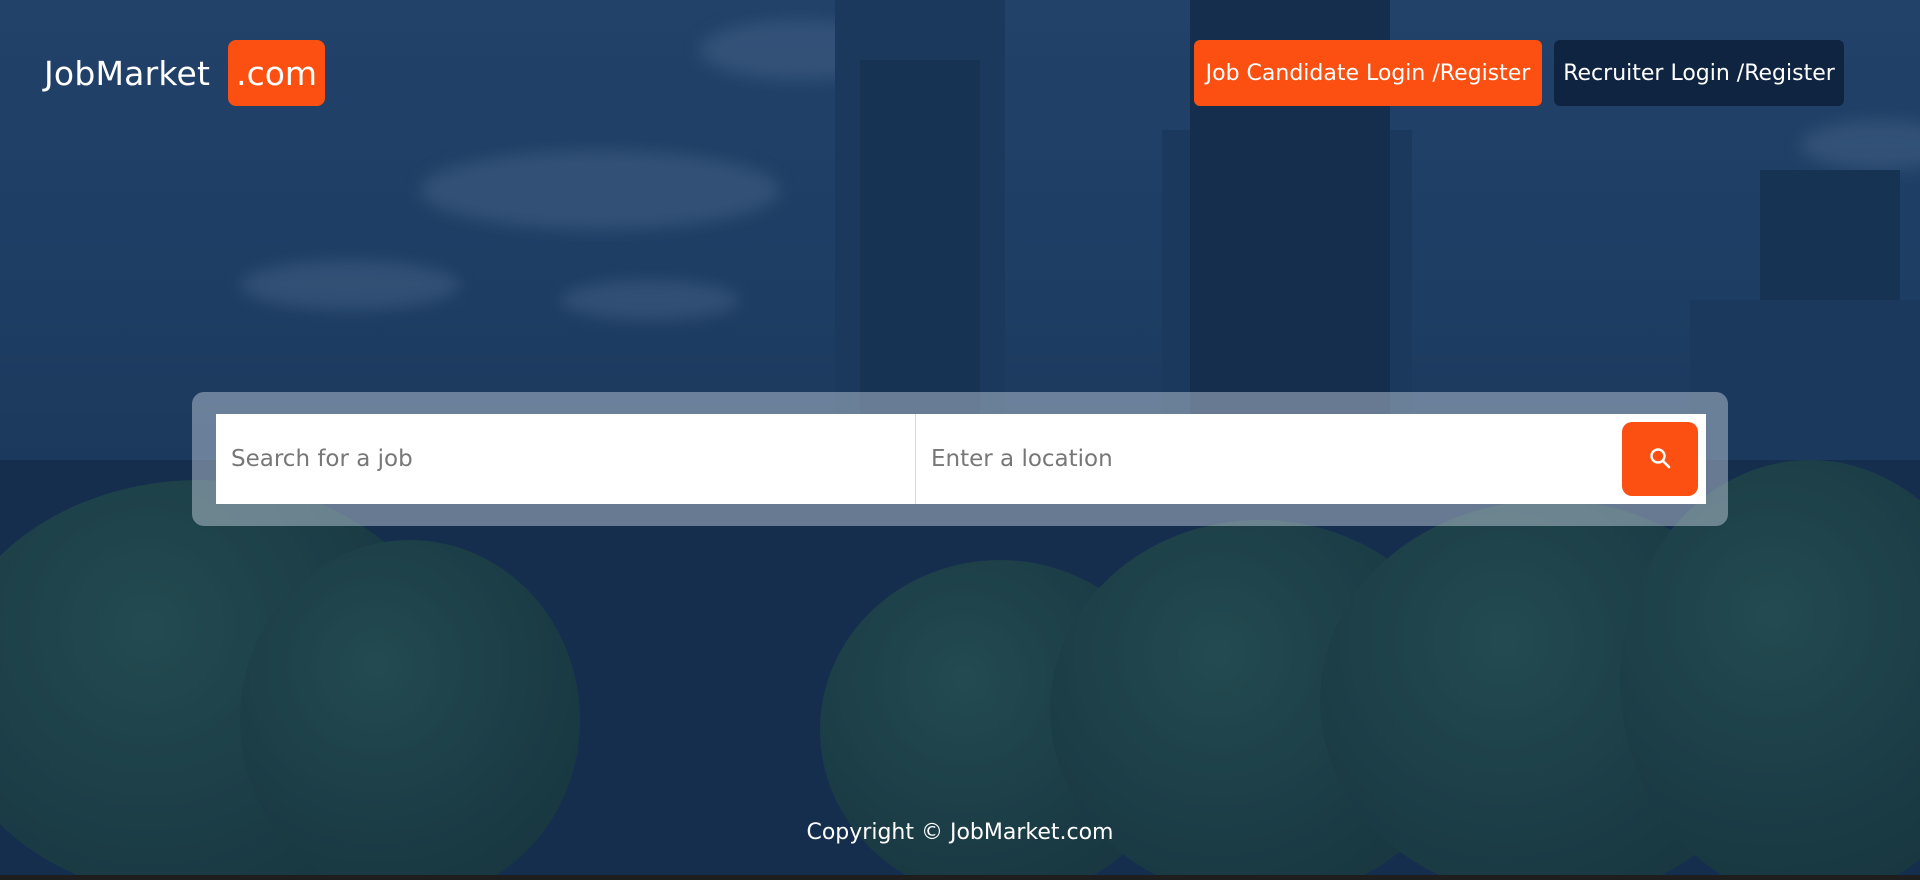 The image size is (1920, 880). Describe the element at coordinates (1368, 73) in the screenshot. I see `candidate-login-button: Job Candidate Login /Register` at that location.